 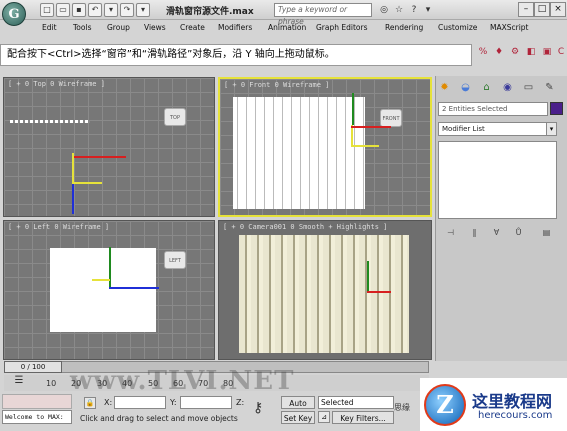 I want to click on menu-views: Views, so click(x=155, y=27).